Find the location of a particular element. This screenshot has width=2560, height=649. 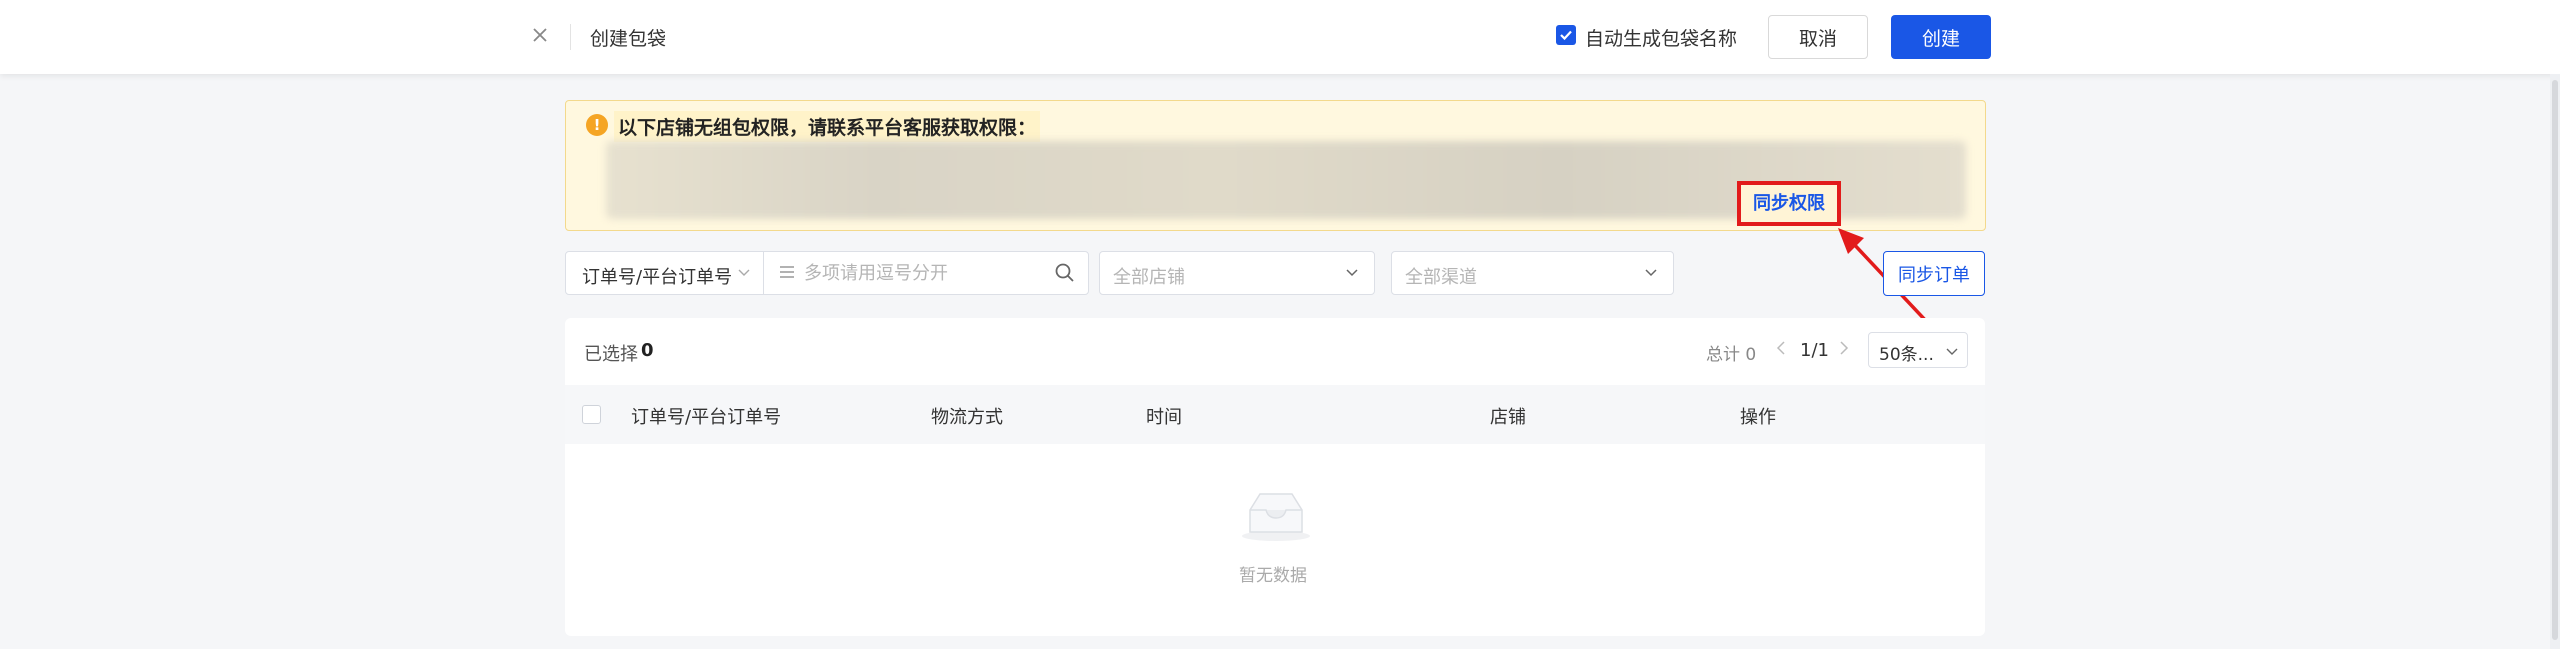

column-header-shop: 店铺 is located at coordinates (1508, 417).